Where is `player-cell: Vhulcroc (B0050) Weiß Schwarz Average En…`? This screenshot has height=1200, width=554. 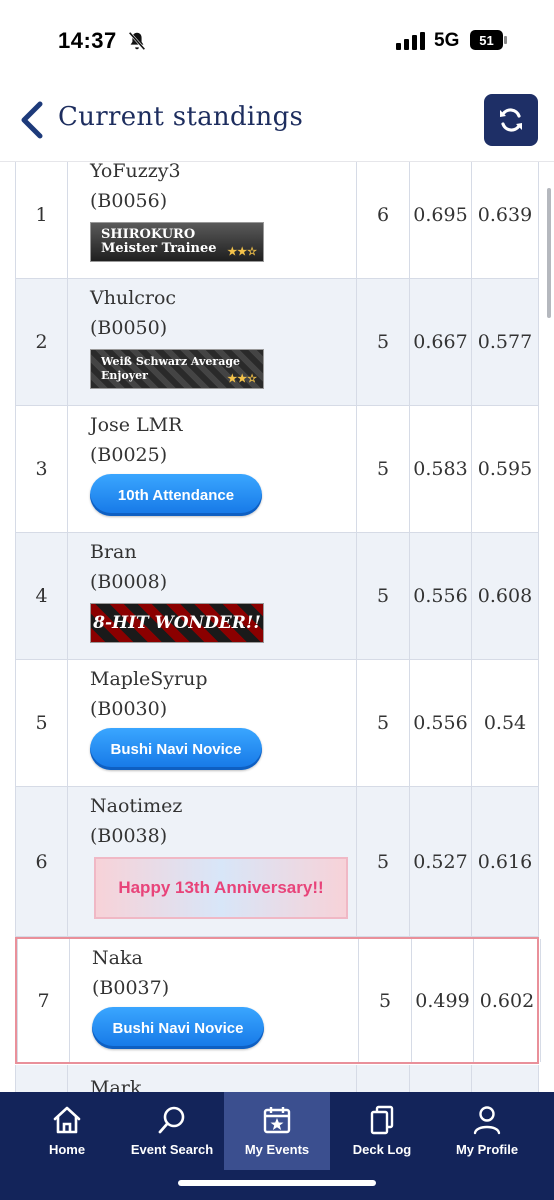 player-cell: Vhulcroc (B0050) Weiß Schwarz Average En… is located at coordinates (212, 342).